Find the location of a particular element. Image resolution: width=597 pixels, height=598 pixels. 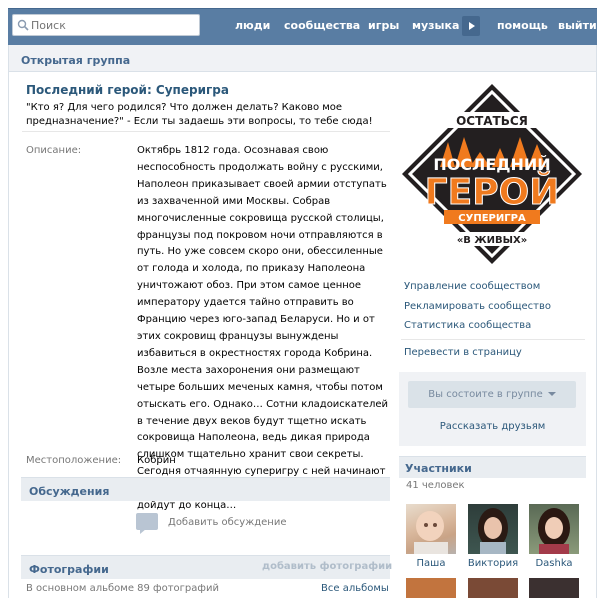

group-title: Последний герой: Суперигра is located at coordinates (127, 90).